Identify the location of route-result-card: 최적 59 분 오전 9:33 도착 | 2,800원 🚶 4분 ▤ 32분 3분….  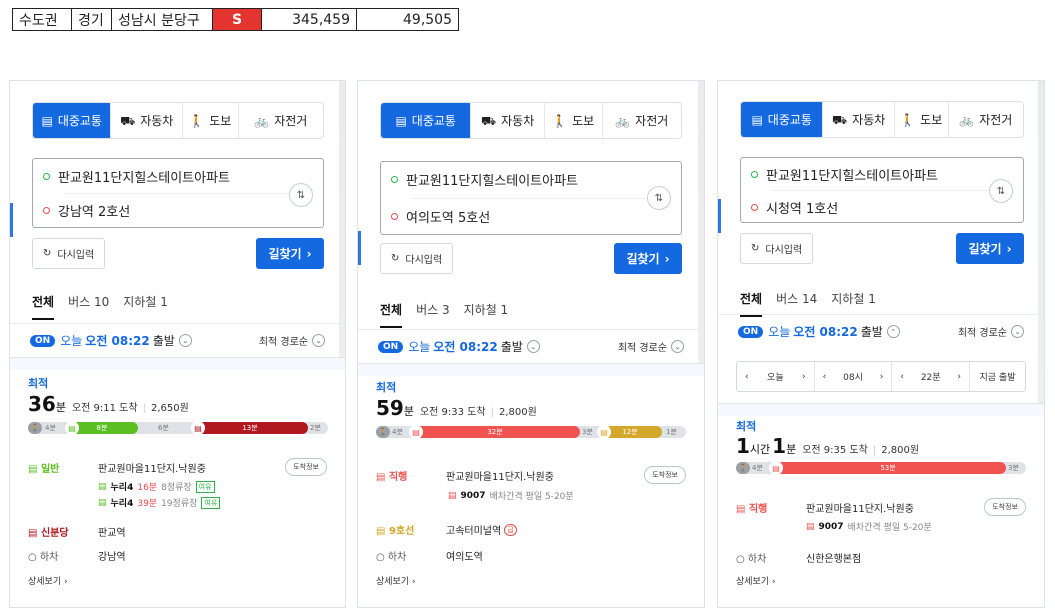
(531, 485).